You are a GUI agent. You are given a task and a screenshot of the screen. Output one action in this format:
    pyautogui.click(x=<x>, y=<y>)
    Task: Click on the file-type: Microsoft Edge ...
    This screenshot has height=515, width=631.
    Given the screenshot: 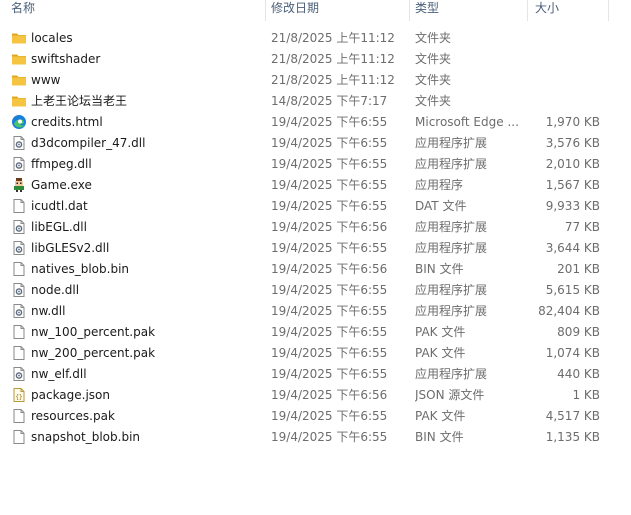 What is the action you would take?
    pyautogui.click(x=467, y=122)
    